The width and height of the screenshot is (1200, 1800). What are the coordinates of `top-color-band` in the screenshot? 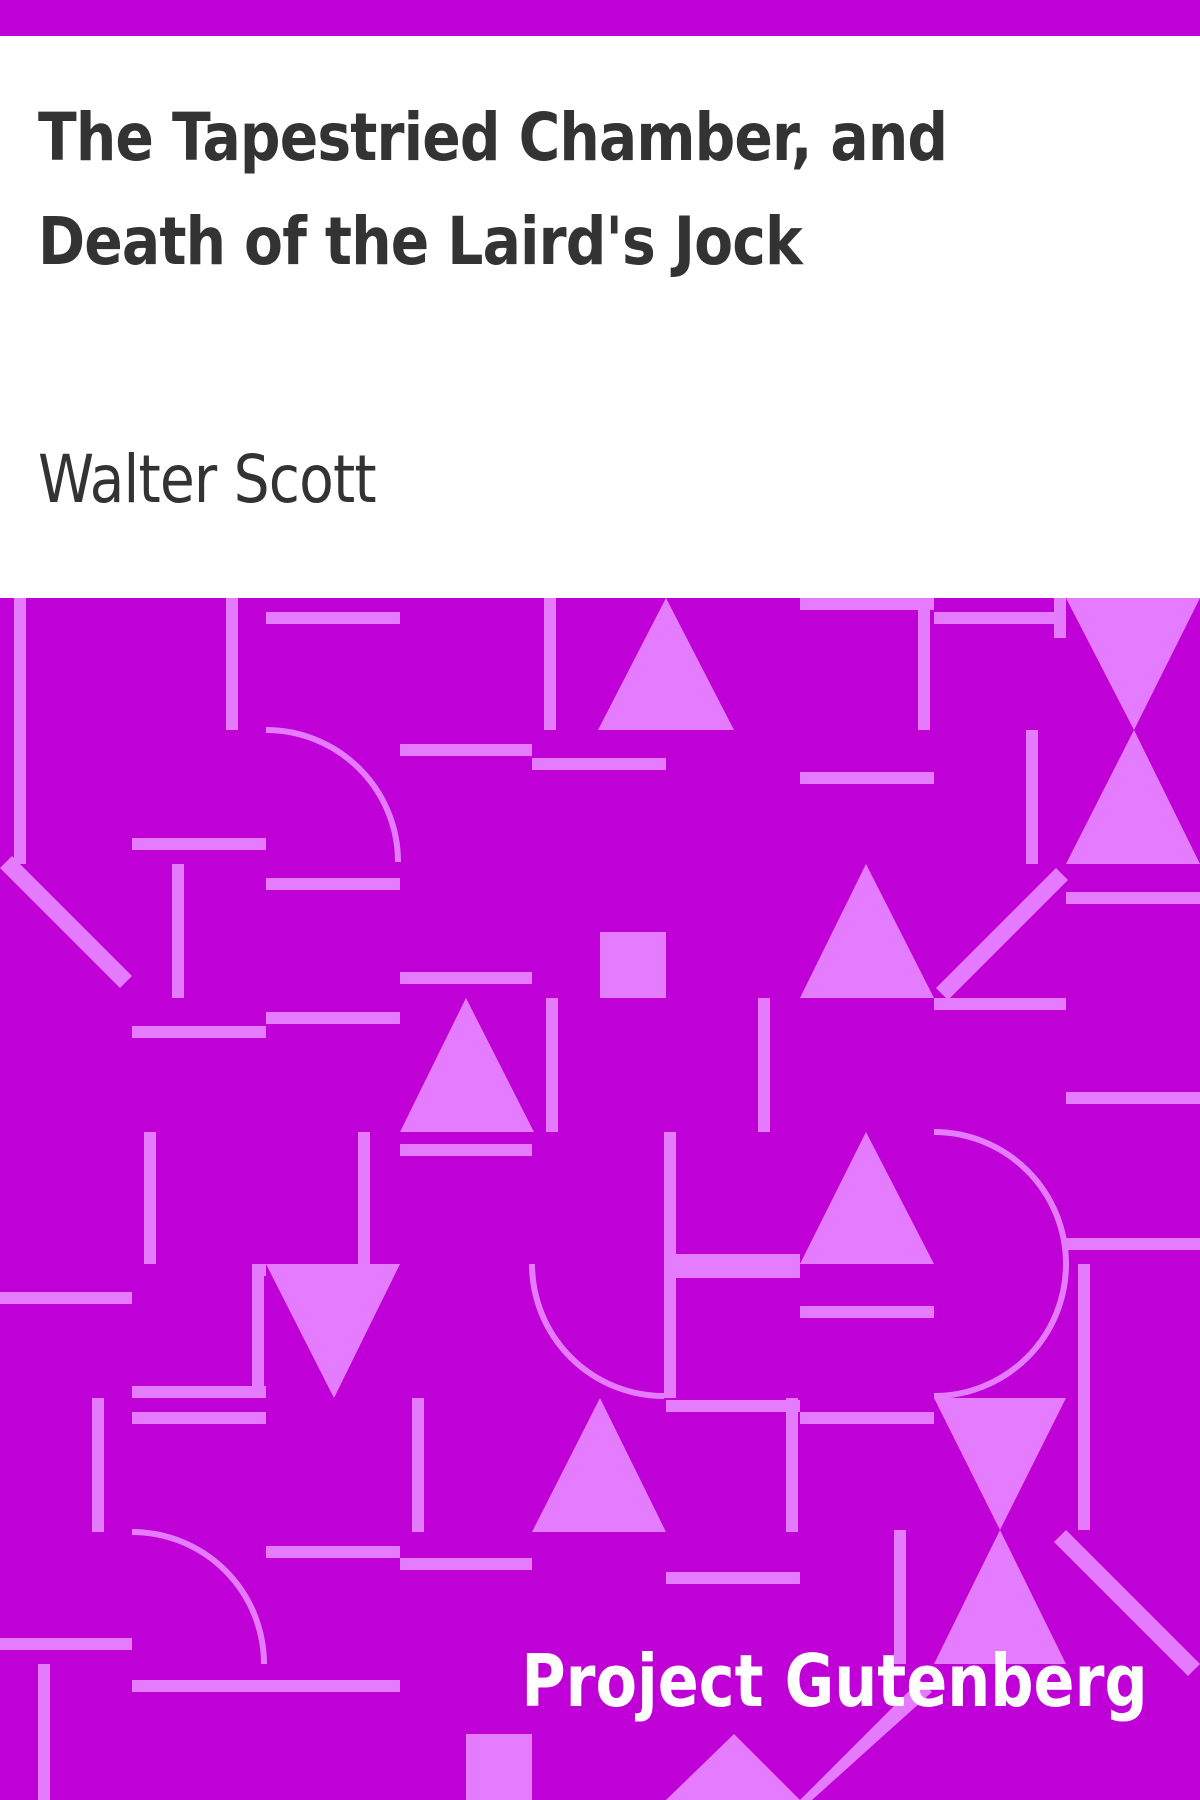 It's located at (600, 18).